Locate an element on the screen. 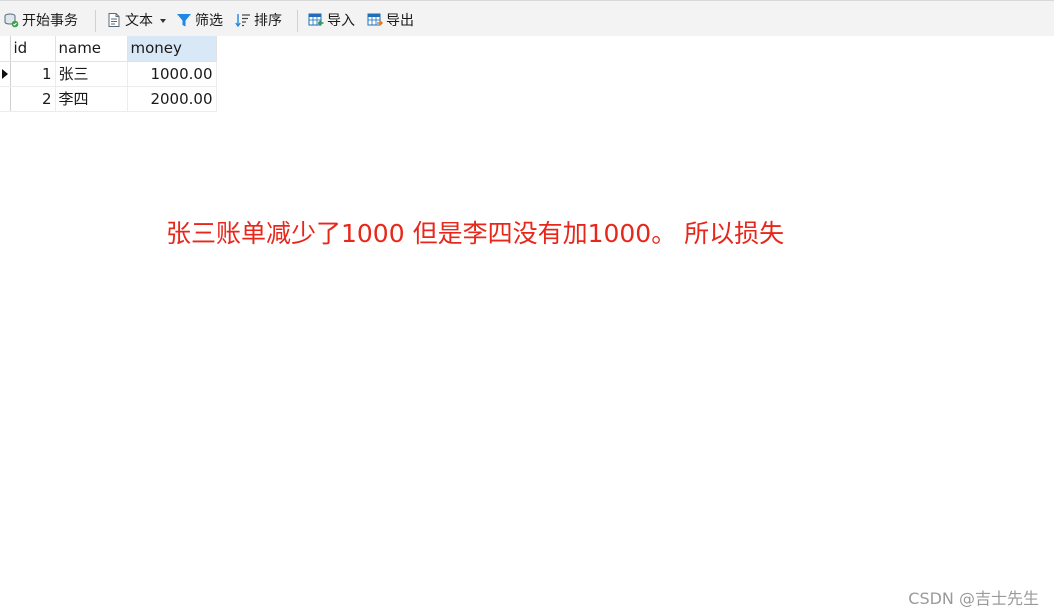 Image resolution: width=1054 pixels, height=614 pixels. column-header-money: money is located at coordinates (172, 49).